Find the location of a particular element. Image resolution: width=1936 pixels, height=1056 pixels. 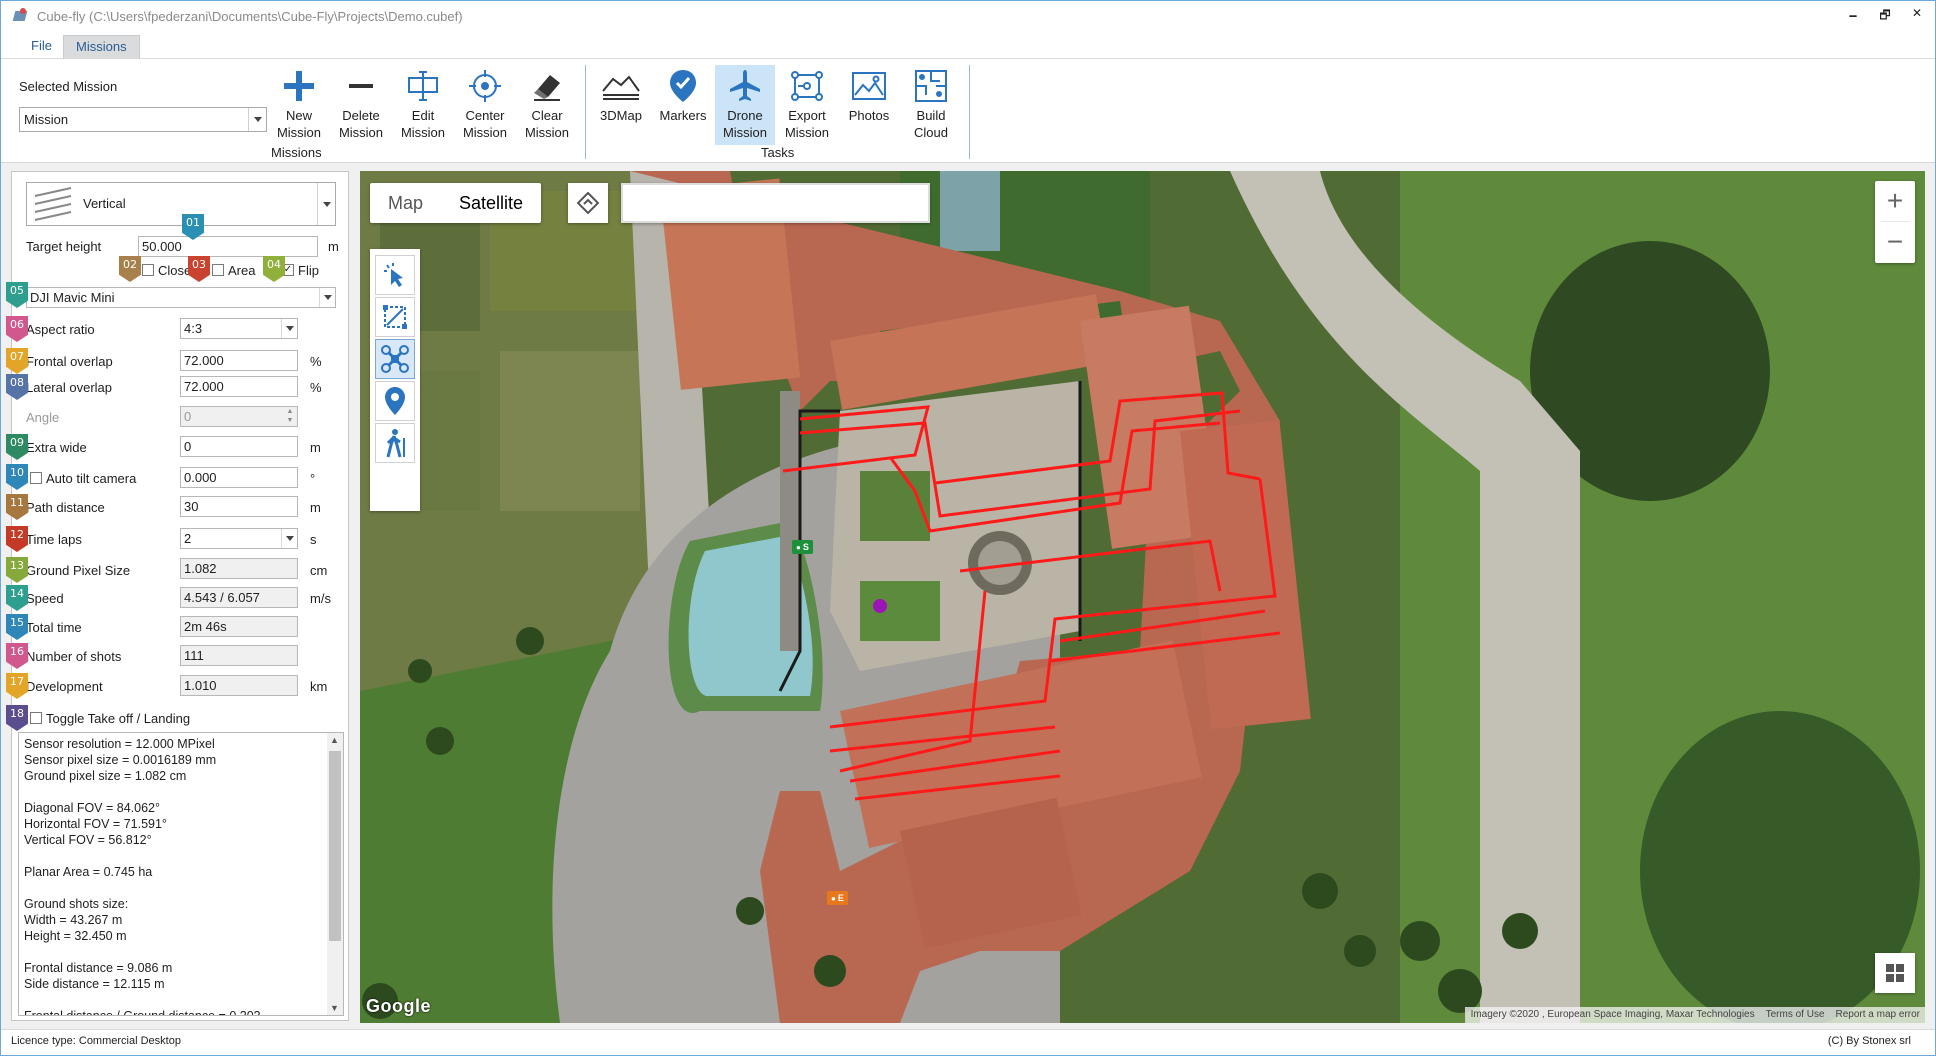

edit-mission-button: Edit Mission is located at coordinates (423, 105).